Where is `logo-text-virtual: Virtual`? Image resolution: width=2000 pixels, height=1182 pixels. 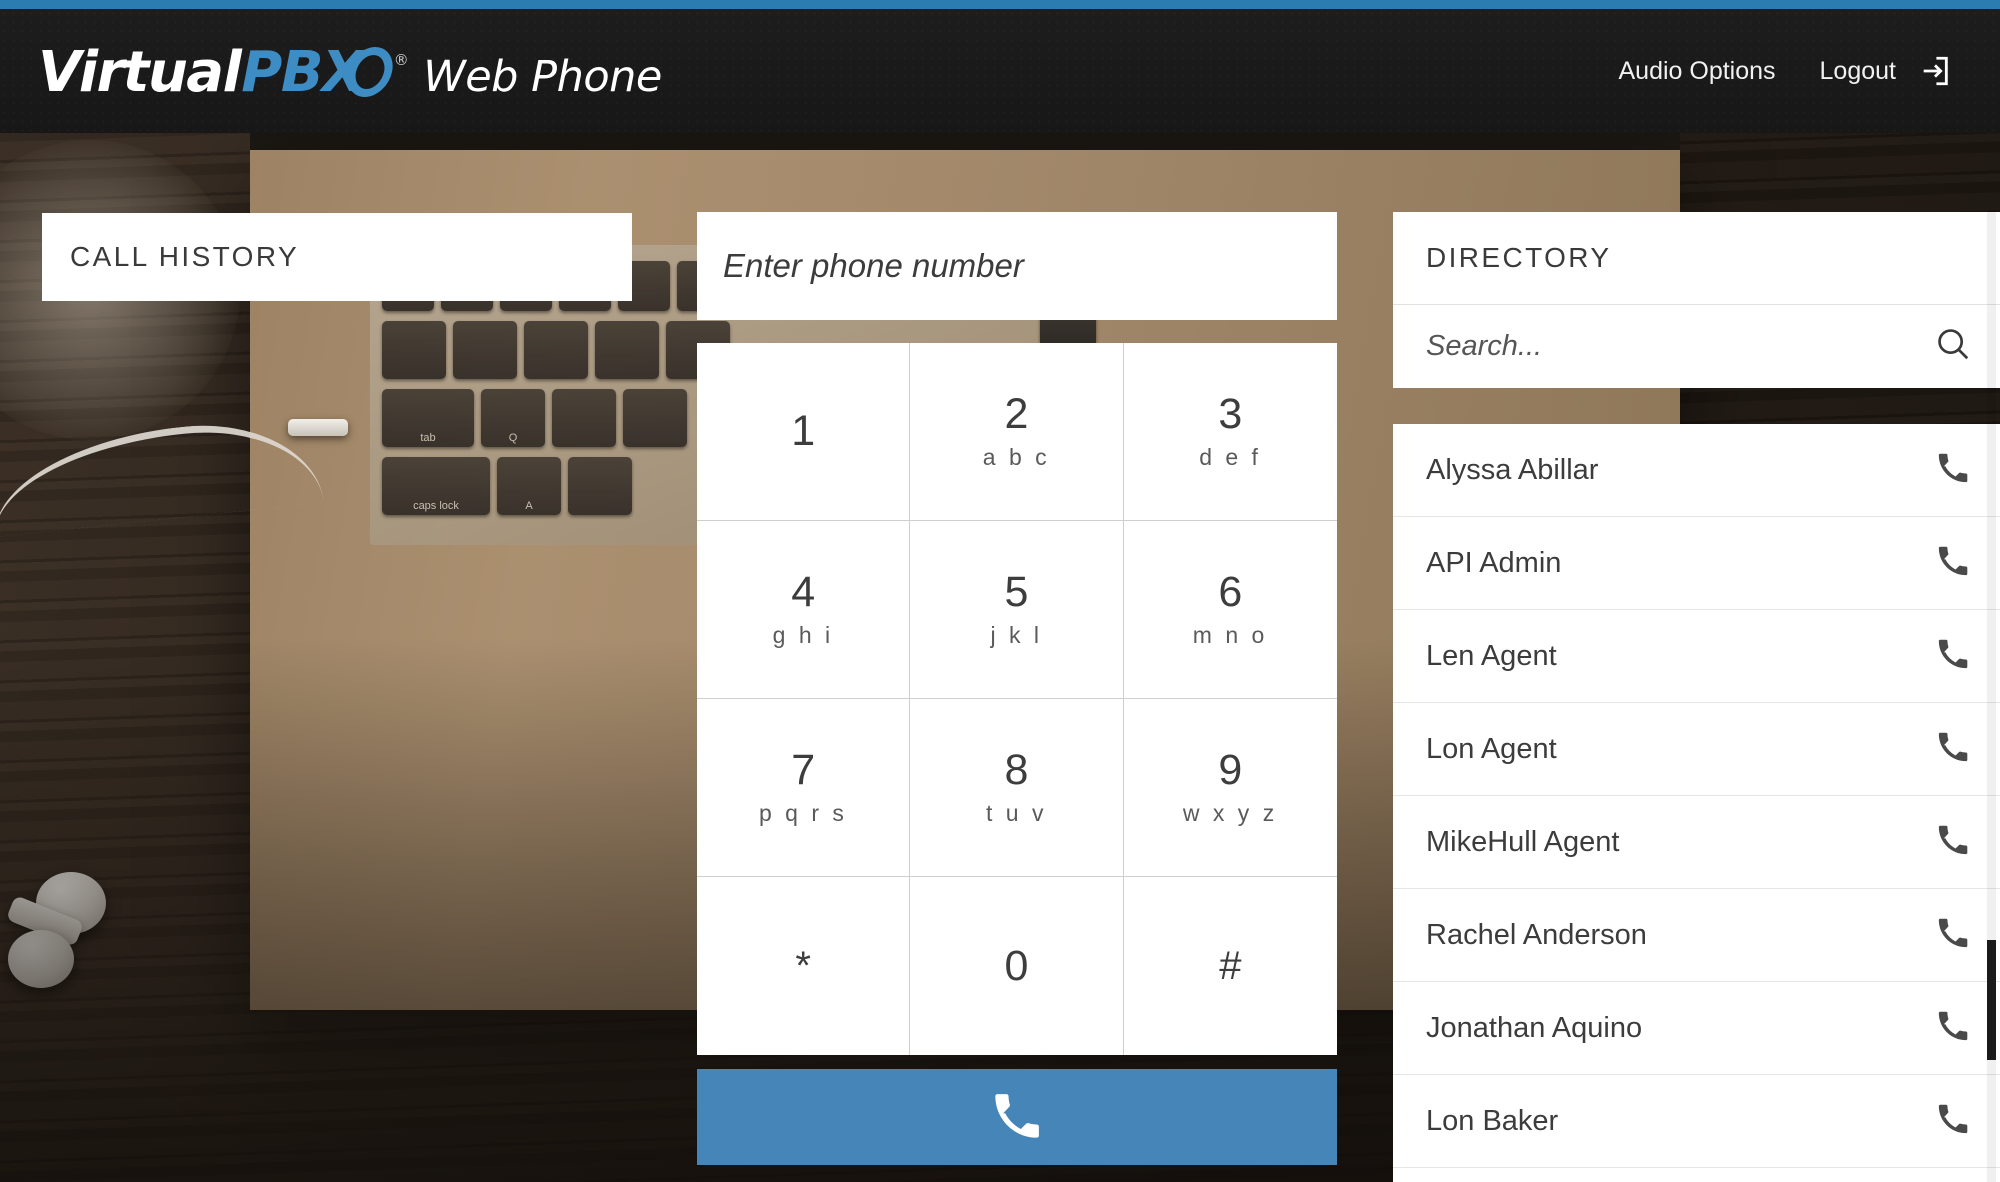
logo-text-virtual: Virtual is located at coordinates (140, 72).